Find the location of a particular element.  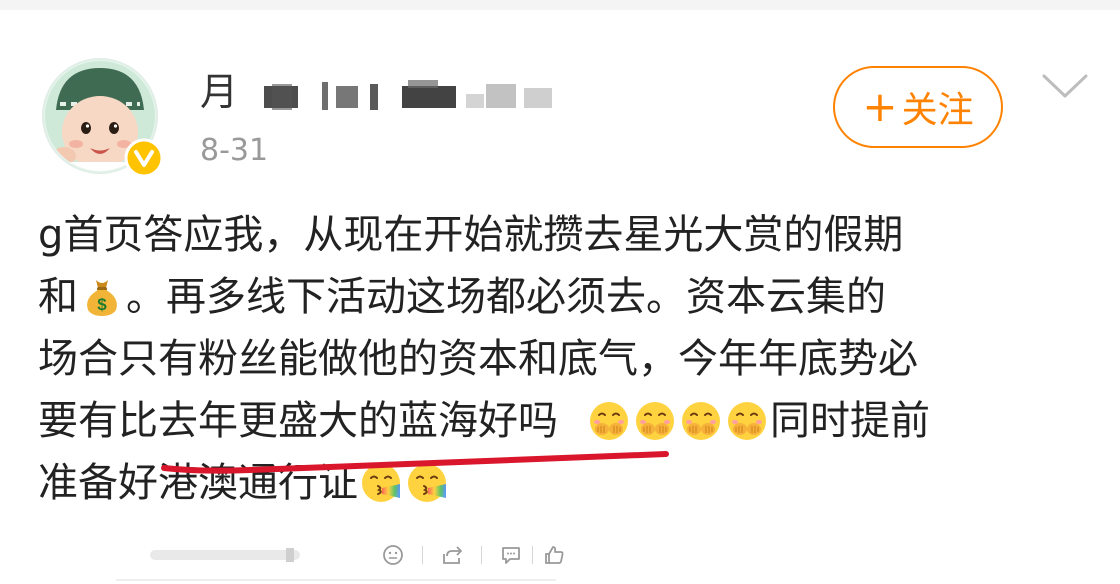

footer-divider is located at coordinates (336, 580).